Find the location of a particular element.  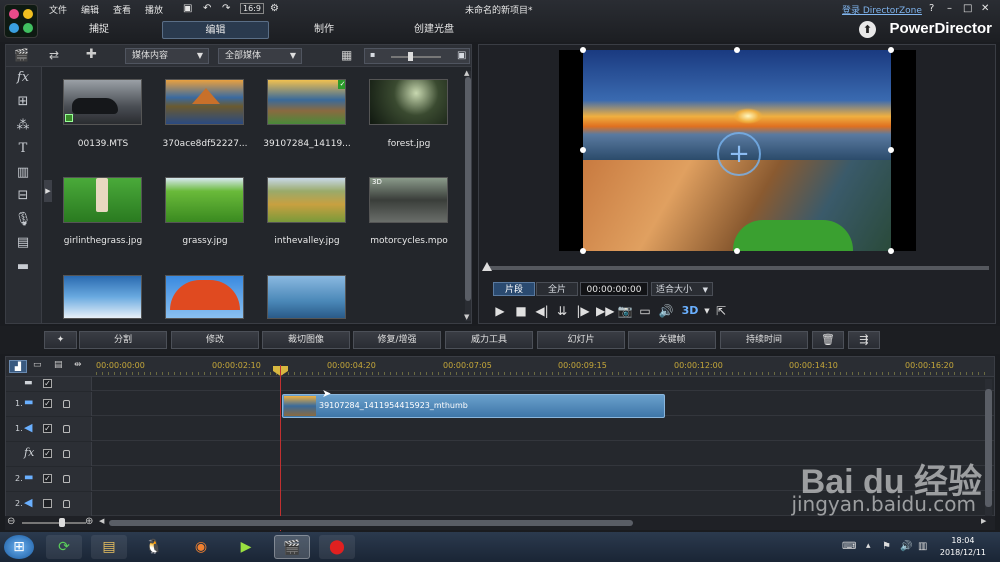

undo-icon: ↶ is located at coordinates (207, 8).